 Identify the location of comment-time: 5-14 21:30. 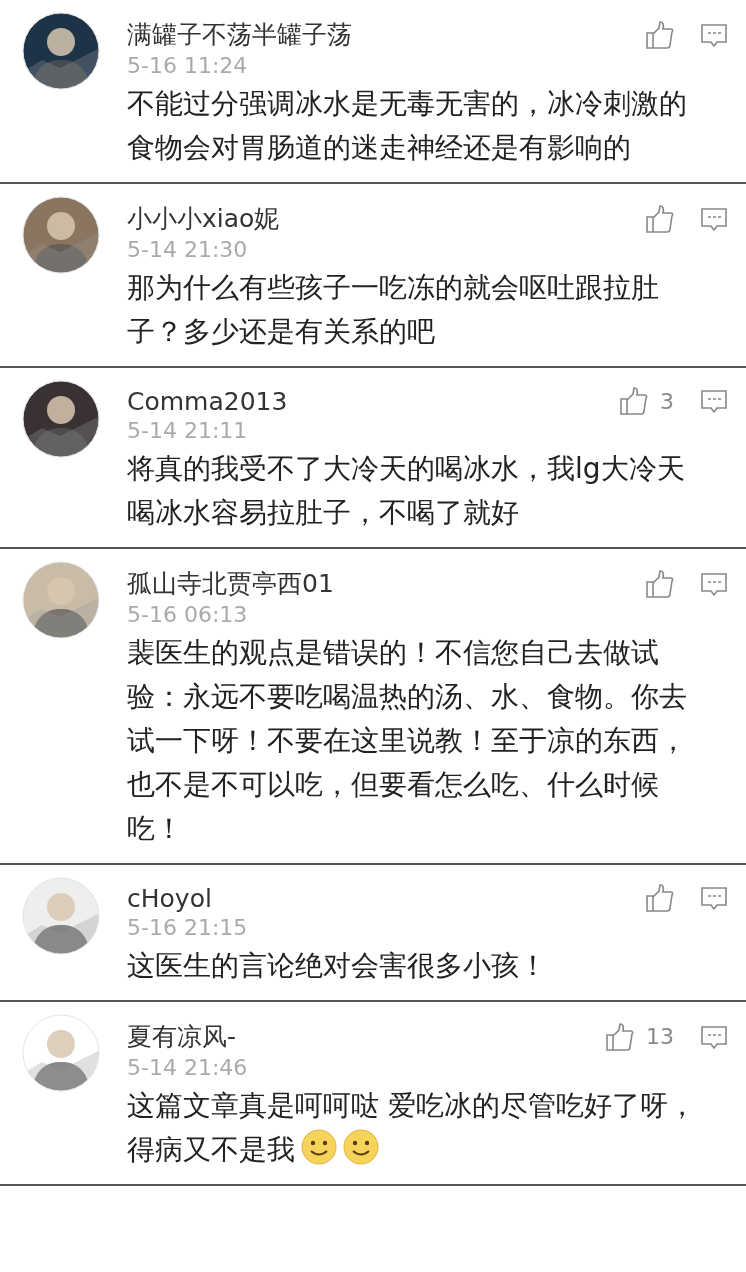
(188, 249).